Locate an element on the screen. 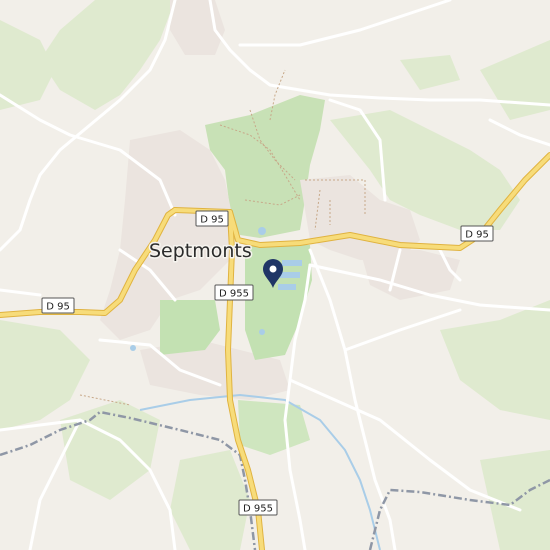  road-shield-d95-left: D 95 is located at coordinates (58, 305).